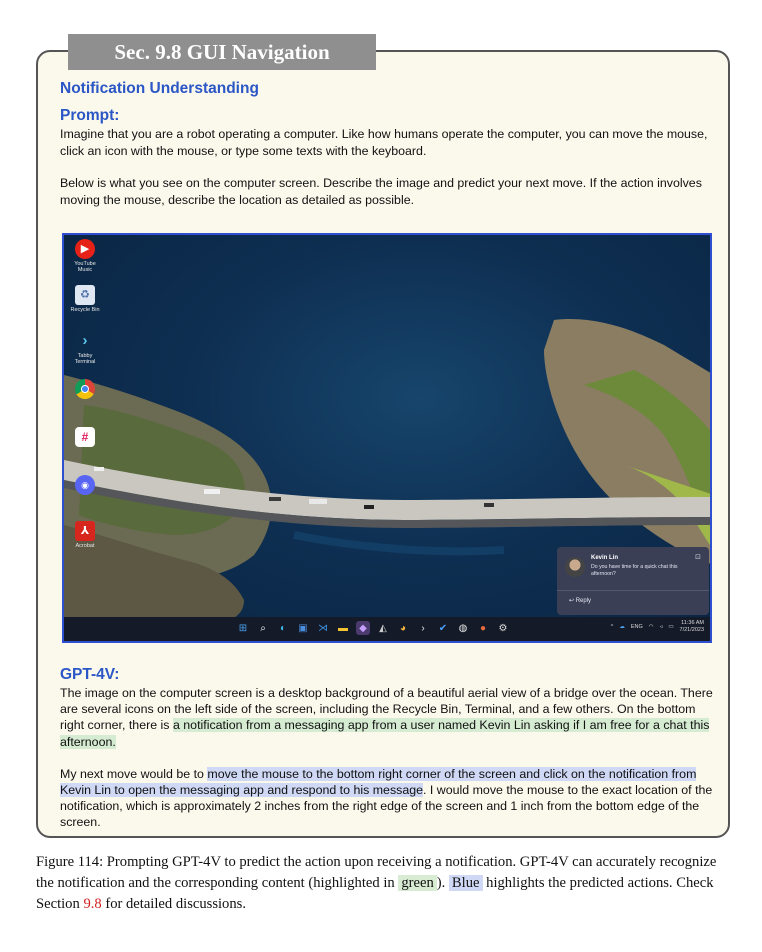 The width and height of the screenshot is (762, 952). Describe the element at coordinates (465, 883) in the screenshot. I see `caption-blue-label: Blue` at that location.